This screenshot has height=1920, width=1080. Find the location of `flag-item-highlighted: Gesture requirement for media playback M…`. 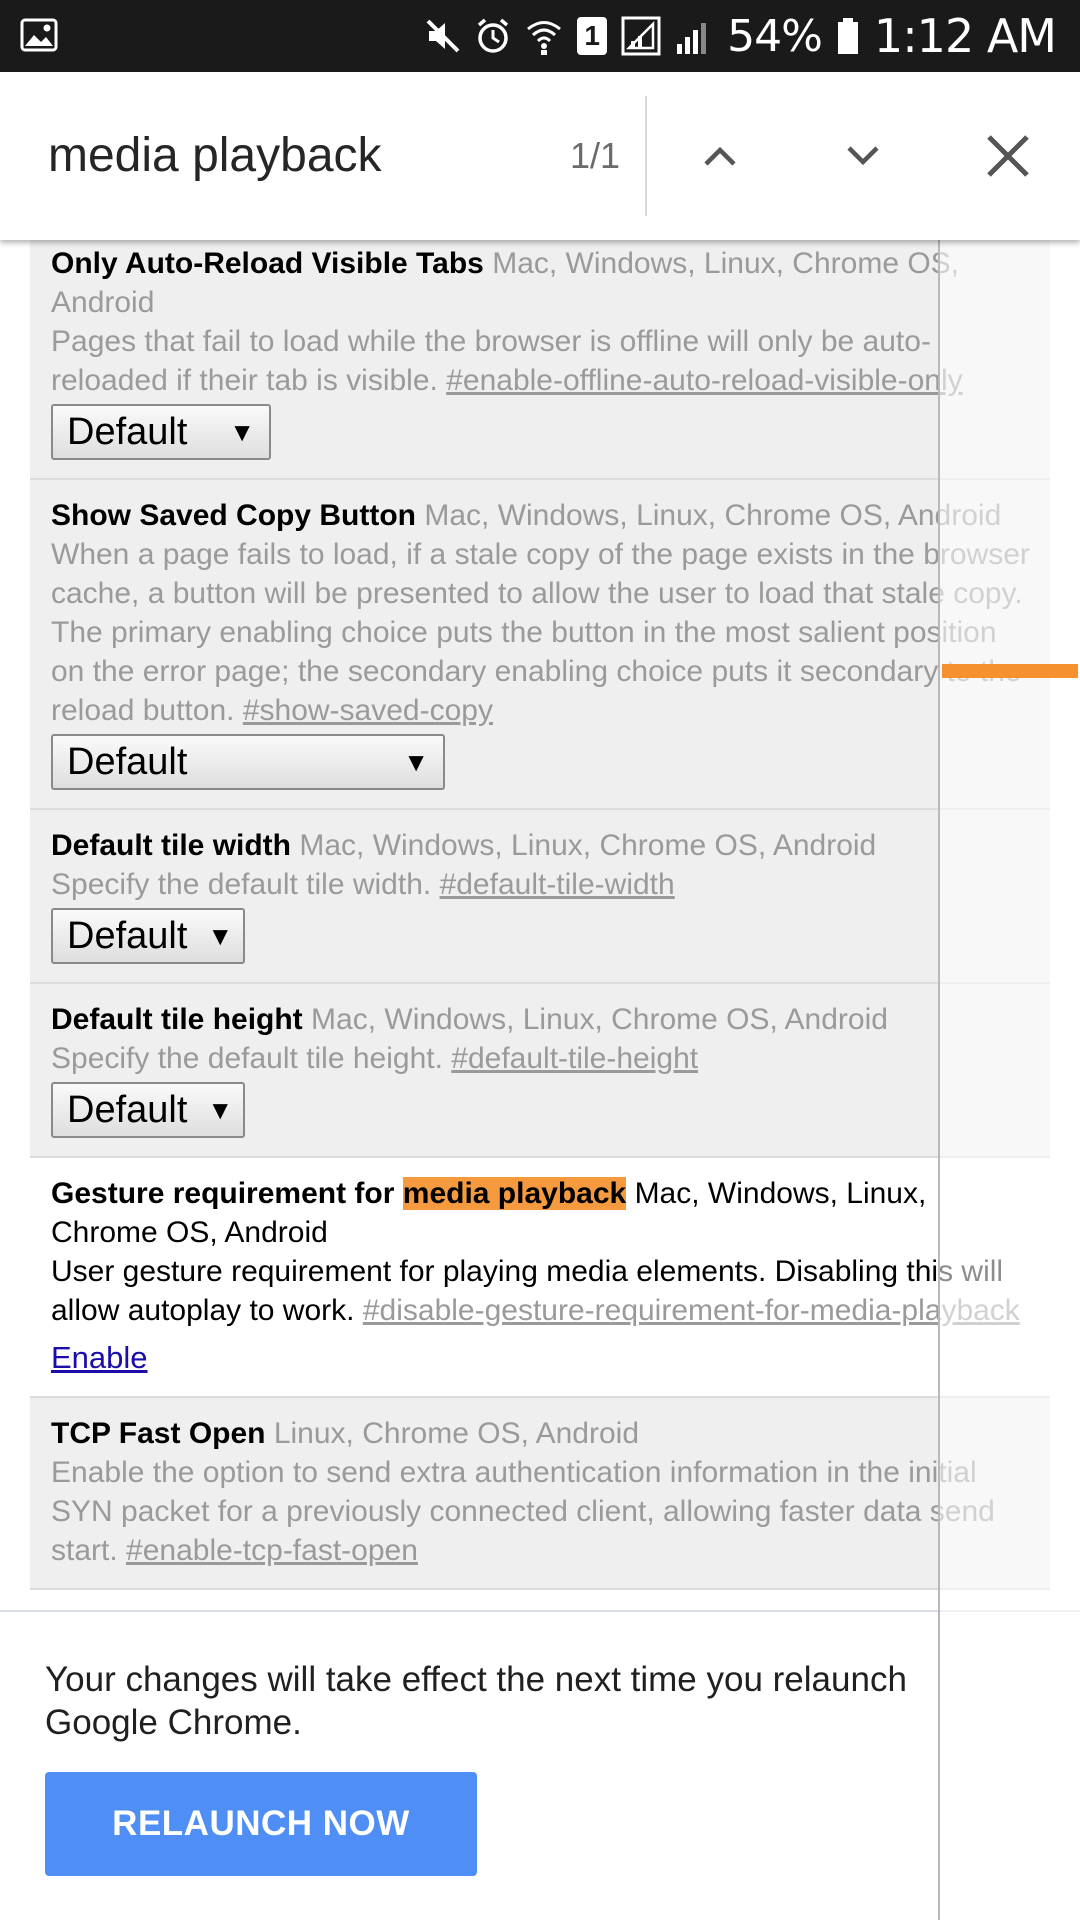

flag-item-highlighted: Gesture requirement for media playback M… is located at coordinates (540, 1278).